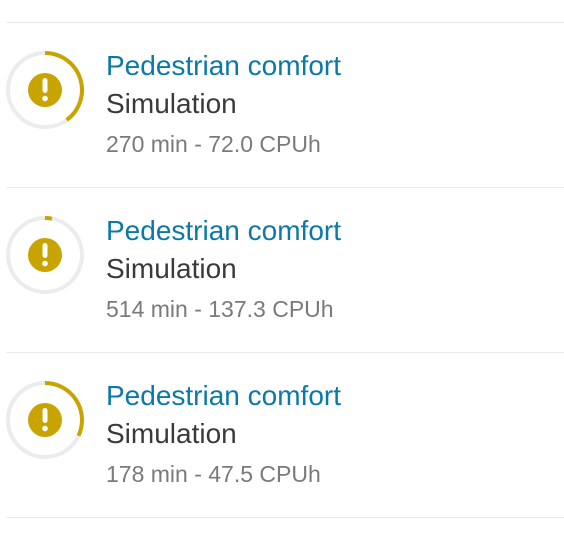 Image resolution: width=564 pixels, height=536 pixels. What do you see at coordinates (213, 144) in the screenshot?
I see `job-runtime: 270 min - 72.0 CPUh` at bounding box center [213, 144].